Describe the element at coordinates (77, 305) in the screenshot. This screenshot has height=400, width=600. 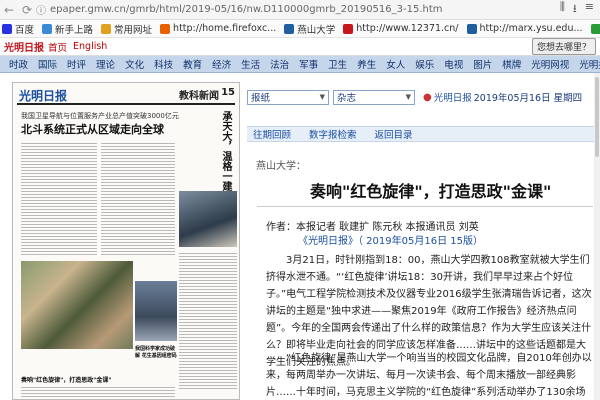
I see `students-photo` at that location.